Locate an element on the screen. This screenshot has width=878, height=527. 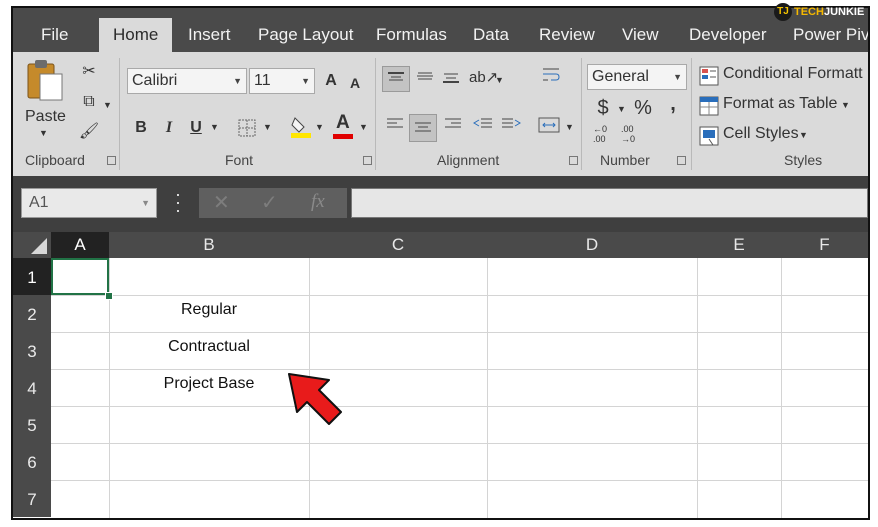
borders-icon is located at coordinates (247, 128).